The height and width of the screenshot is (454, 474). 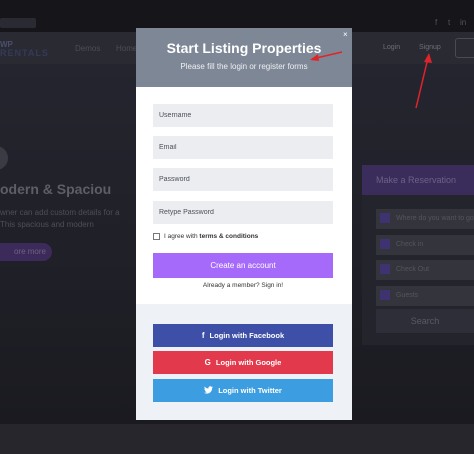 What do you see at coordinates (244, 66) in the screenshot?
I see `modal-subtitle: Please fill the login or register forms` at bounding box center [244, 66].